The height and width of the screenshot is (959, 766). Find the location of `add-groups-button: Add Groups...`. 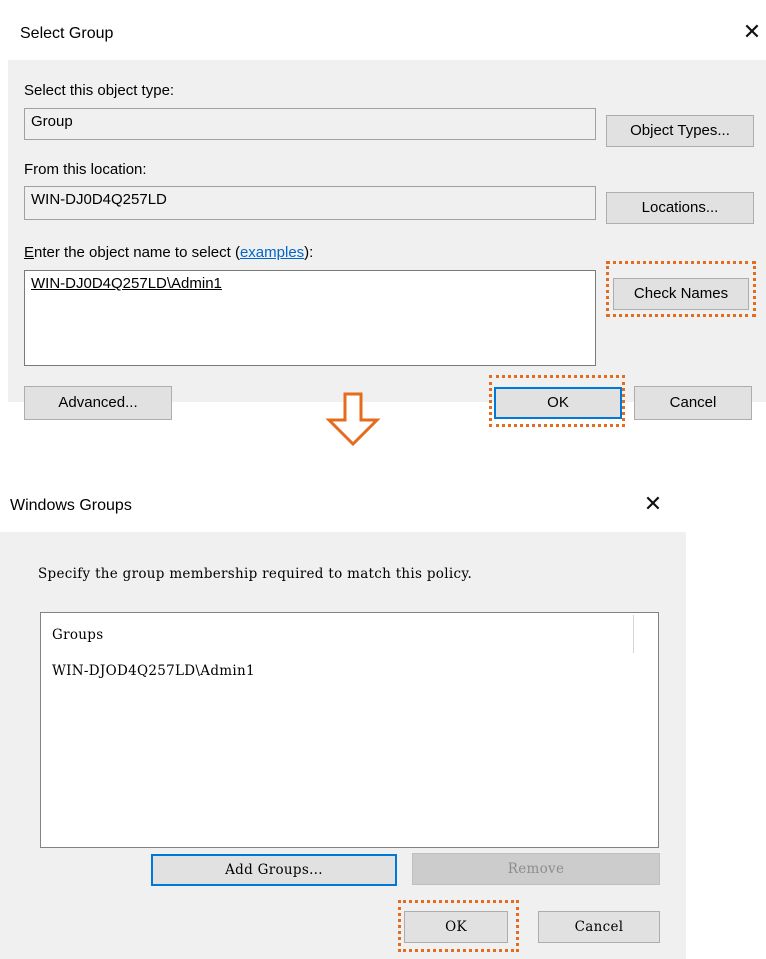

add-groups-button: Add Groups... is located at coordinates (274, 870).